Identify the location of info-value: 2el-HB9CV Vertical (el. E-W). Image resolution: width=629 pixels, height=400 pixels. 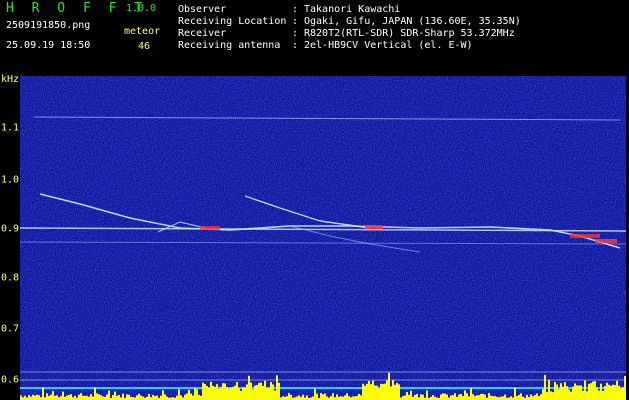
(388, 45).